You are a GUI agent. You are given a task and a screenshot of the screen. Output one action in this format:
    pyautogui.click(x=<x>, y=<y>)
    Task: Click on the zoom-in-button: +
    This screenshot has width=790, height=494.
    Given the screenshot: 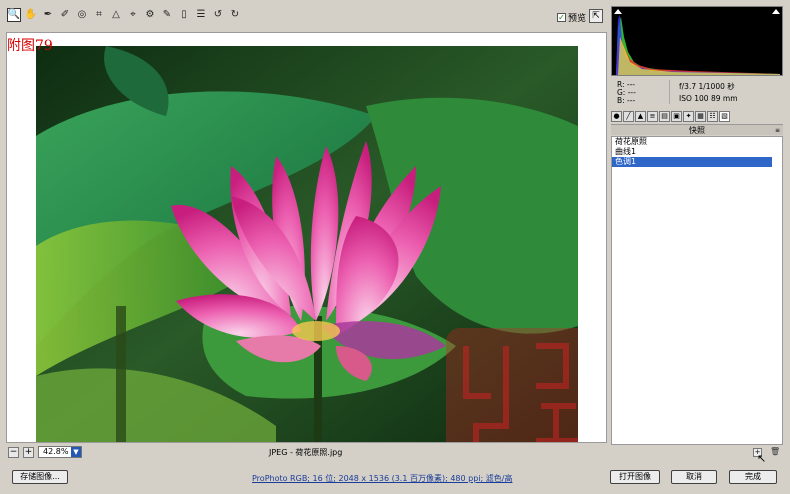 What is the action you would take?
    pyautogui.click(x=28, y=452)
    